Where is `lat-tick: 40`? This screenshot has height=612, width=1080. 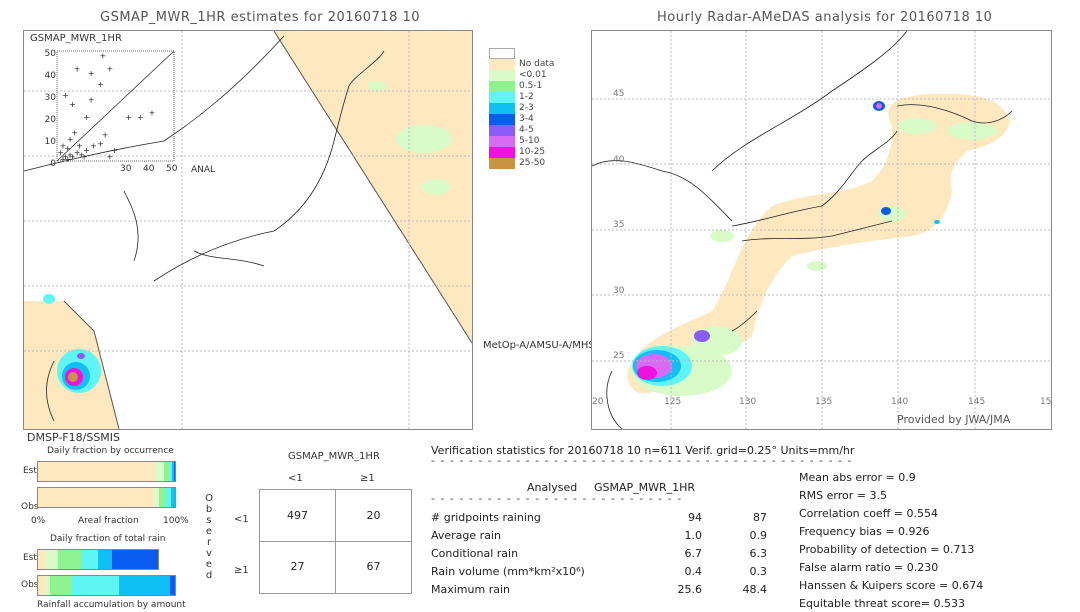
lat-tick: 40 is located at coordinates (619, 160).